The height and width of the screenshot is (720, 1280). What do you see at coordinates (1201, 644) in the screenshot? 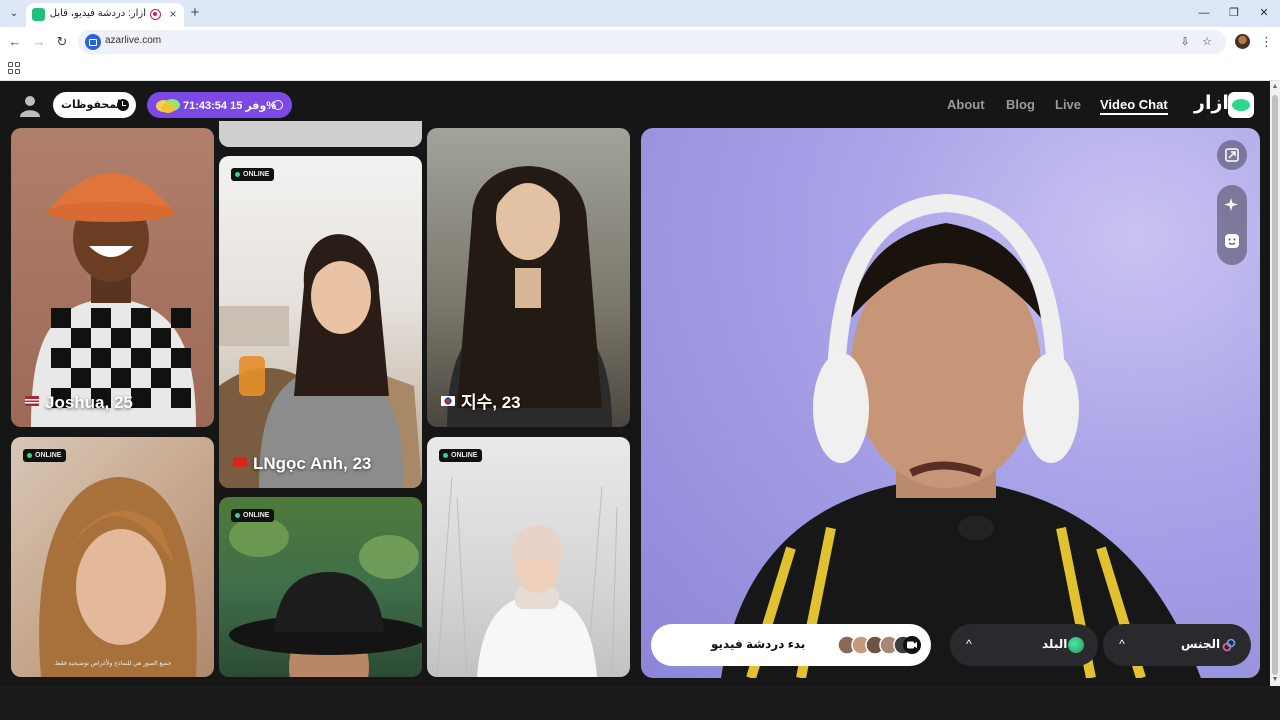
I see `gender-filter-label: الجنس` at bounding box center [1201, 644].